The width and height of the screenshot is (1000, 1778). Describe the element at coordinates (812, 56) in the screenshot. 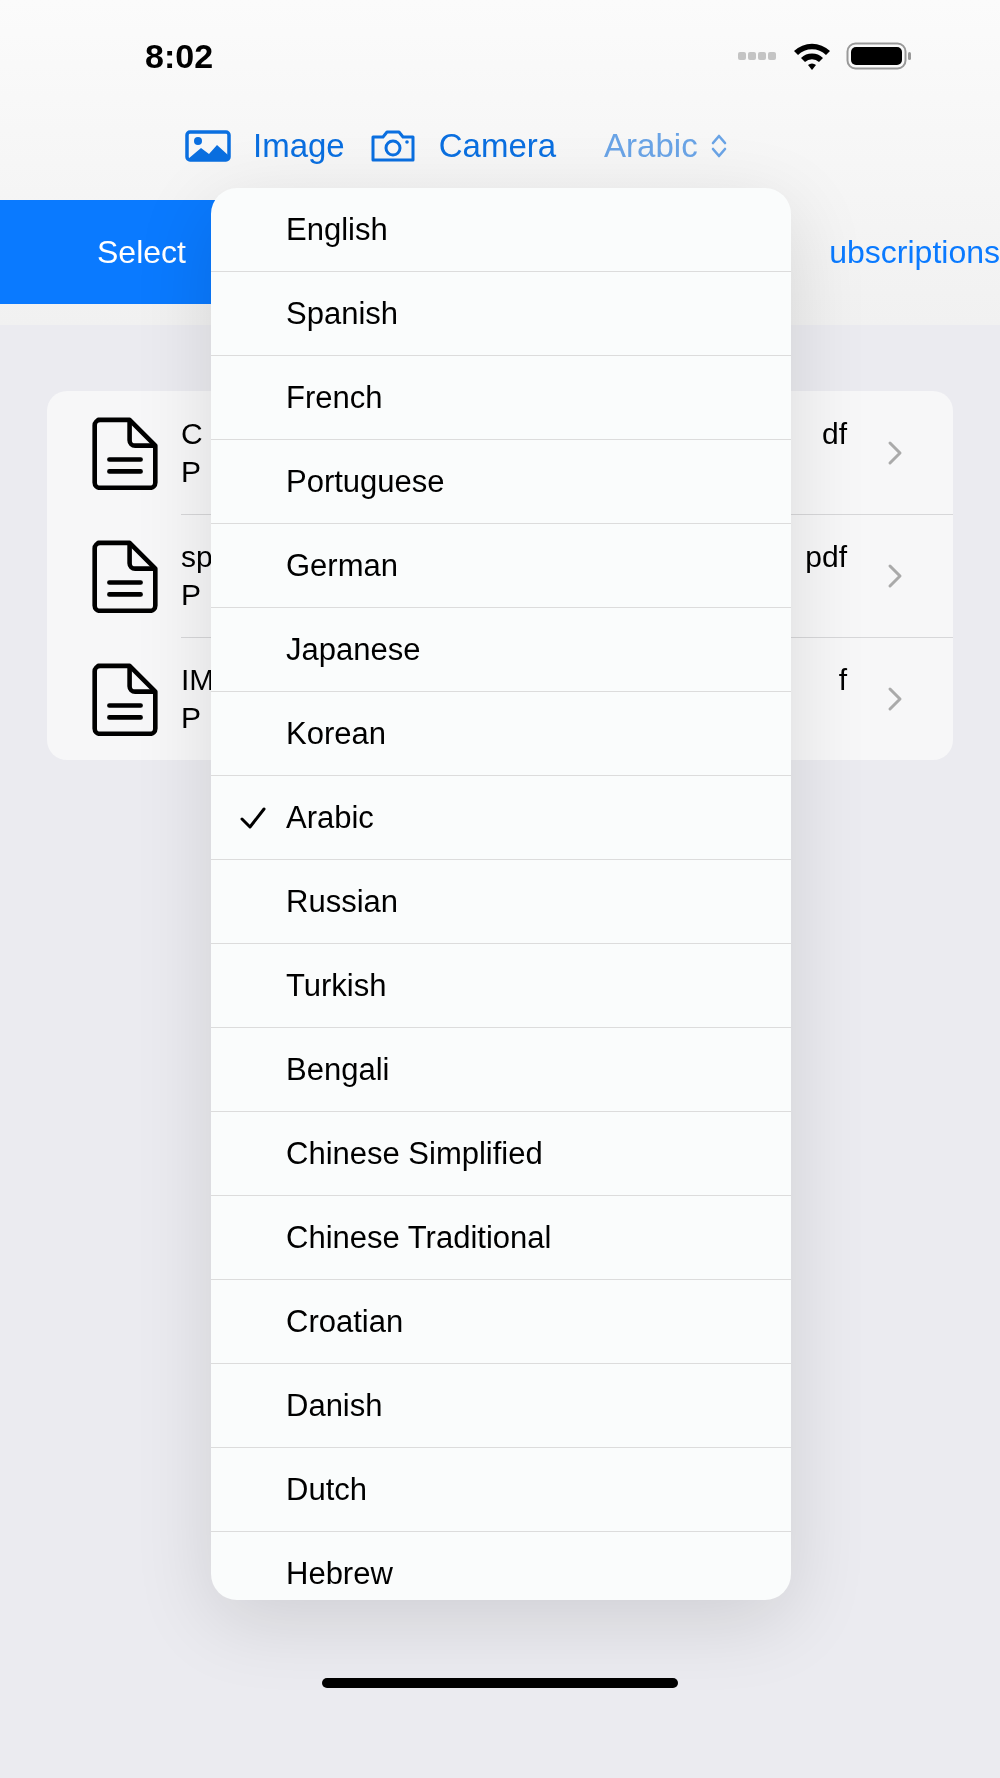

I see `wifi-icon` at that location.